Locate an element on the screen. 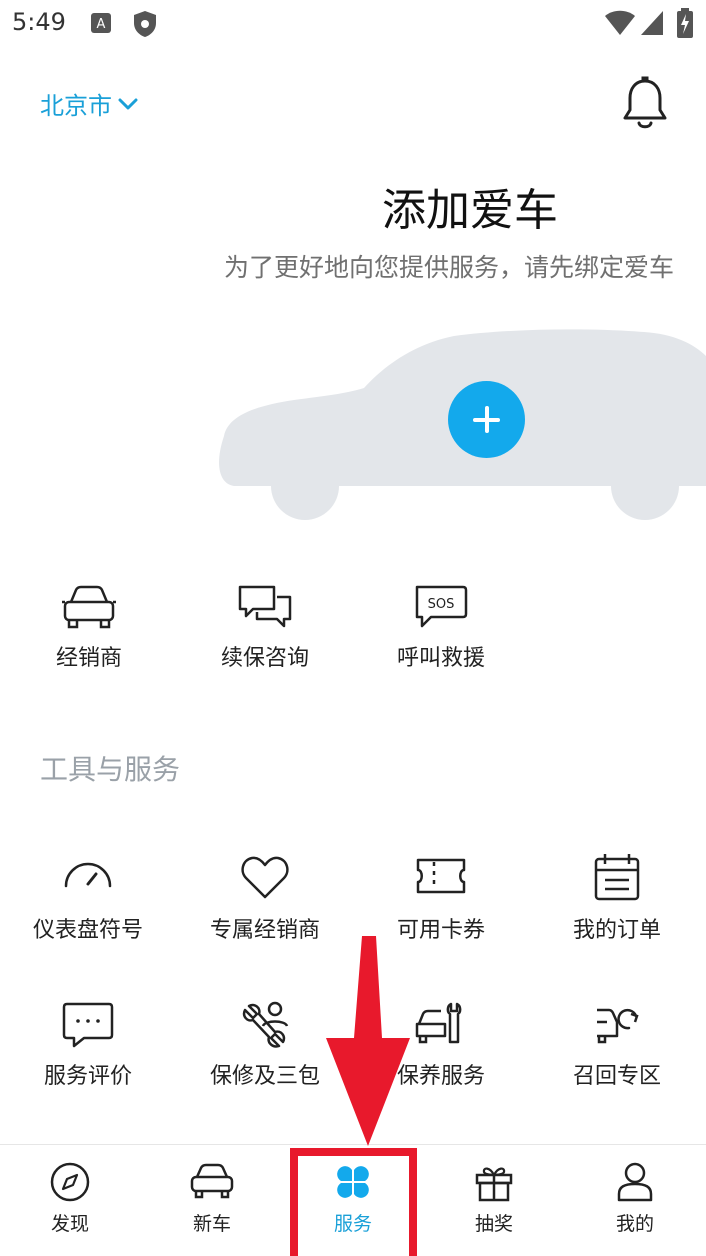 The image size is (706, 1256). status-bar: 5:49 A is located at coordinates (353, 24).